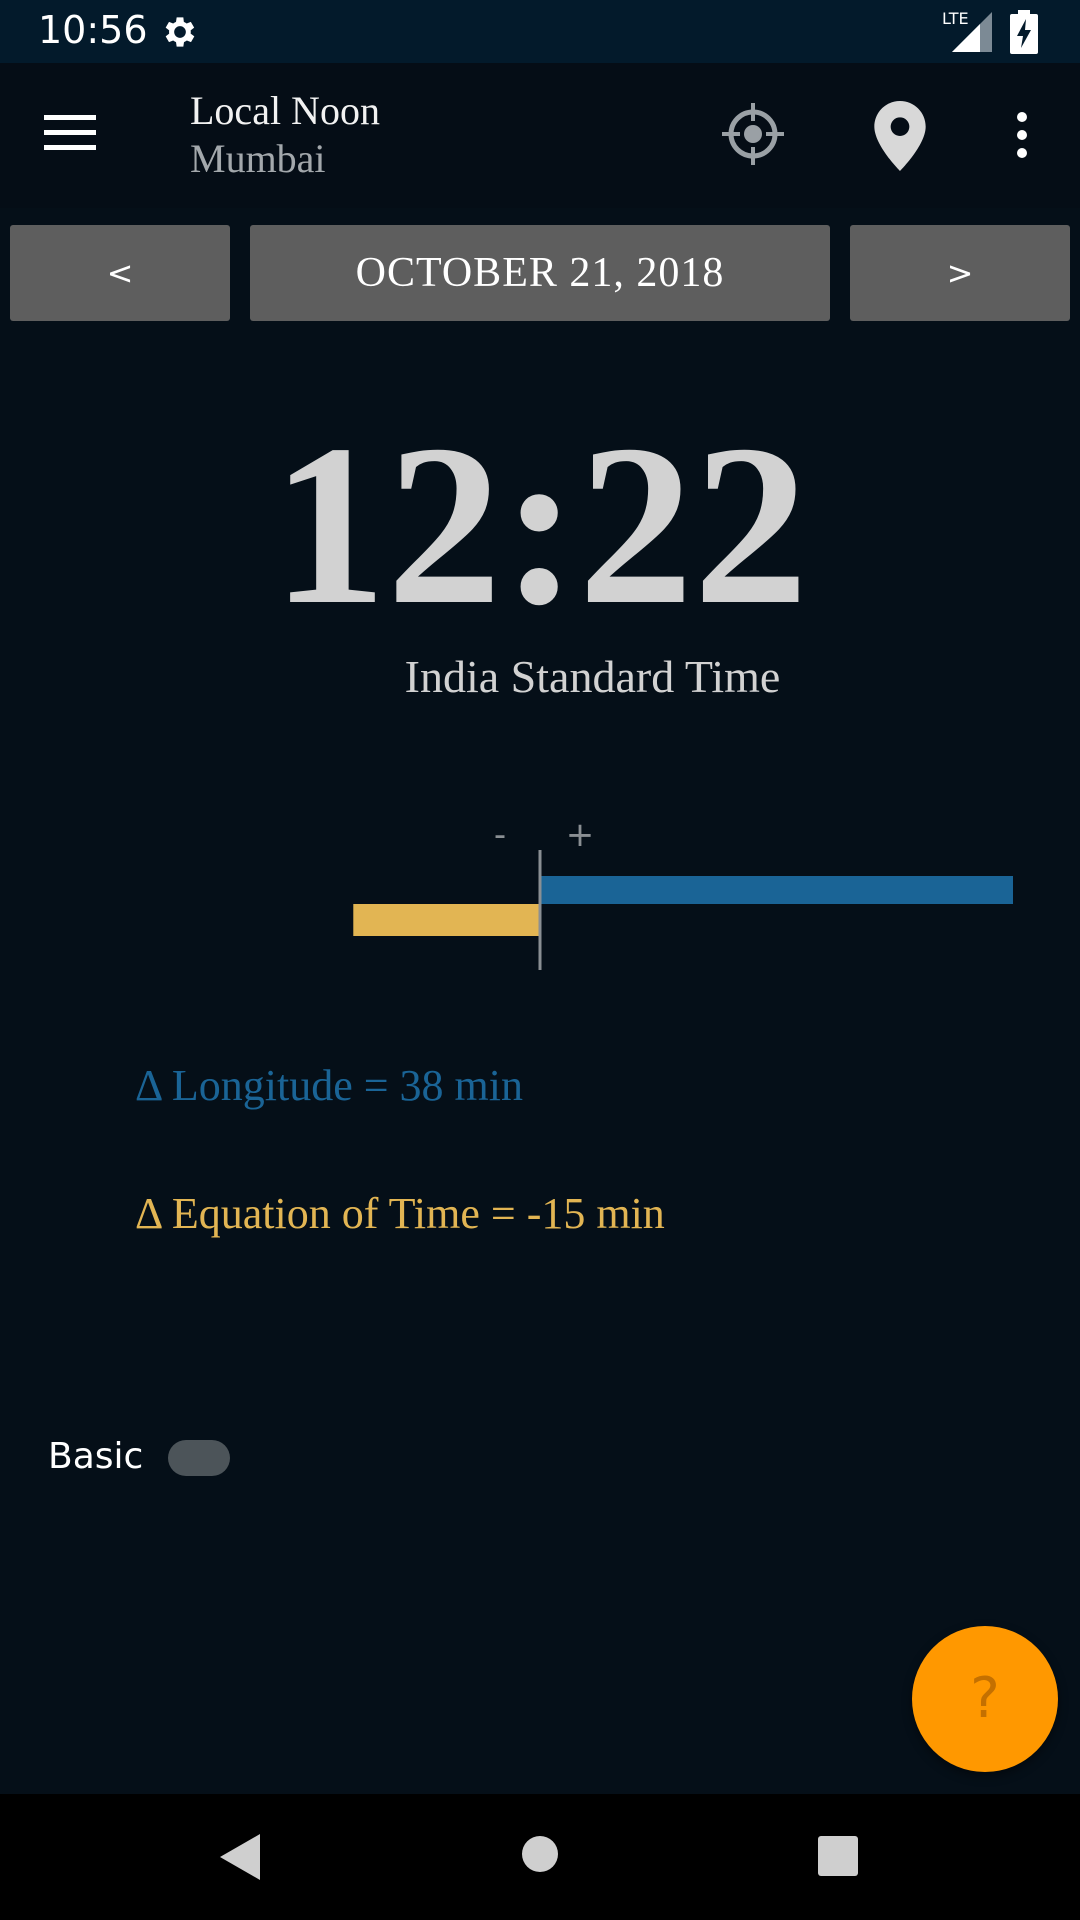  I want to click on longitude-bar, so click(776, 890).